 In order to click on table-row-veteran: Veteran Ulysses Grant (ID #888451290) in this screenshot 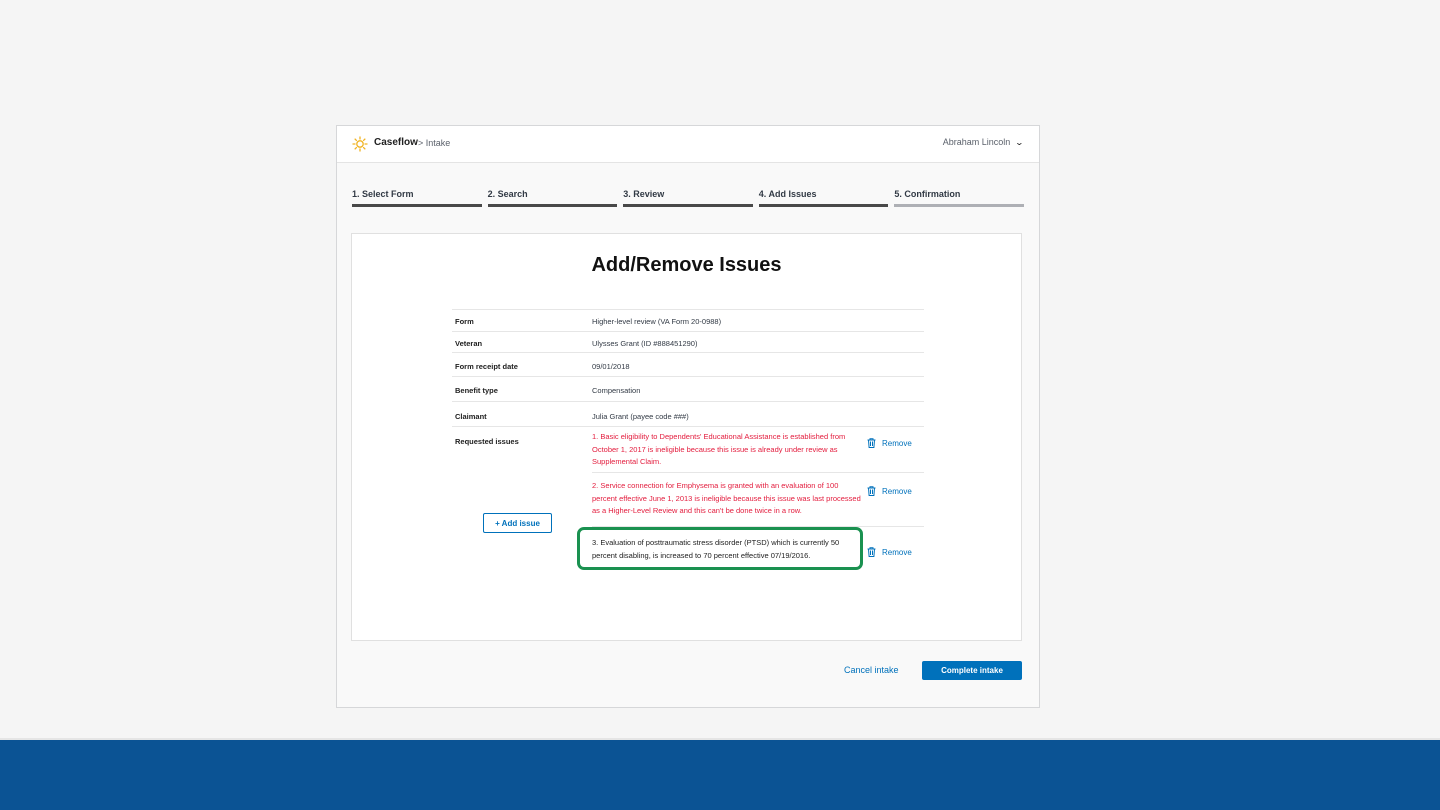, I will do `click(688, 342)`.